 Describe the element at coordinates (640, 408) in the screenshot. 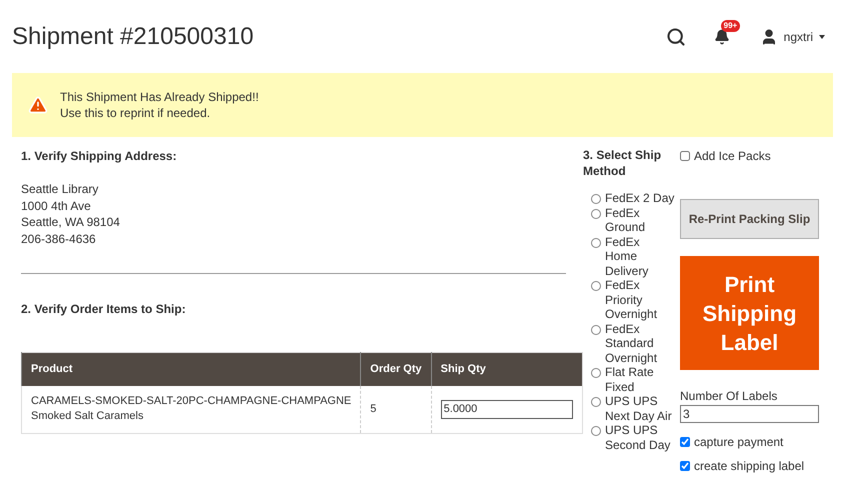

I see `ship-method-option: UPS UPS Next Day Air` at that location.